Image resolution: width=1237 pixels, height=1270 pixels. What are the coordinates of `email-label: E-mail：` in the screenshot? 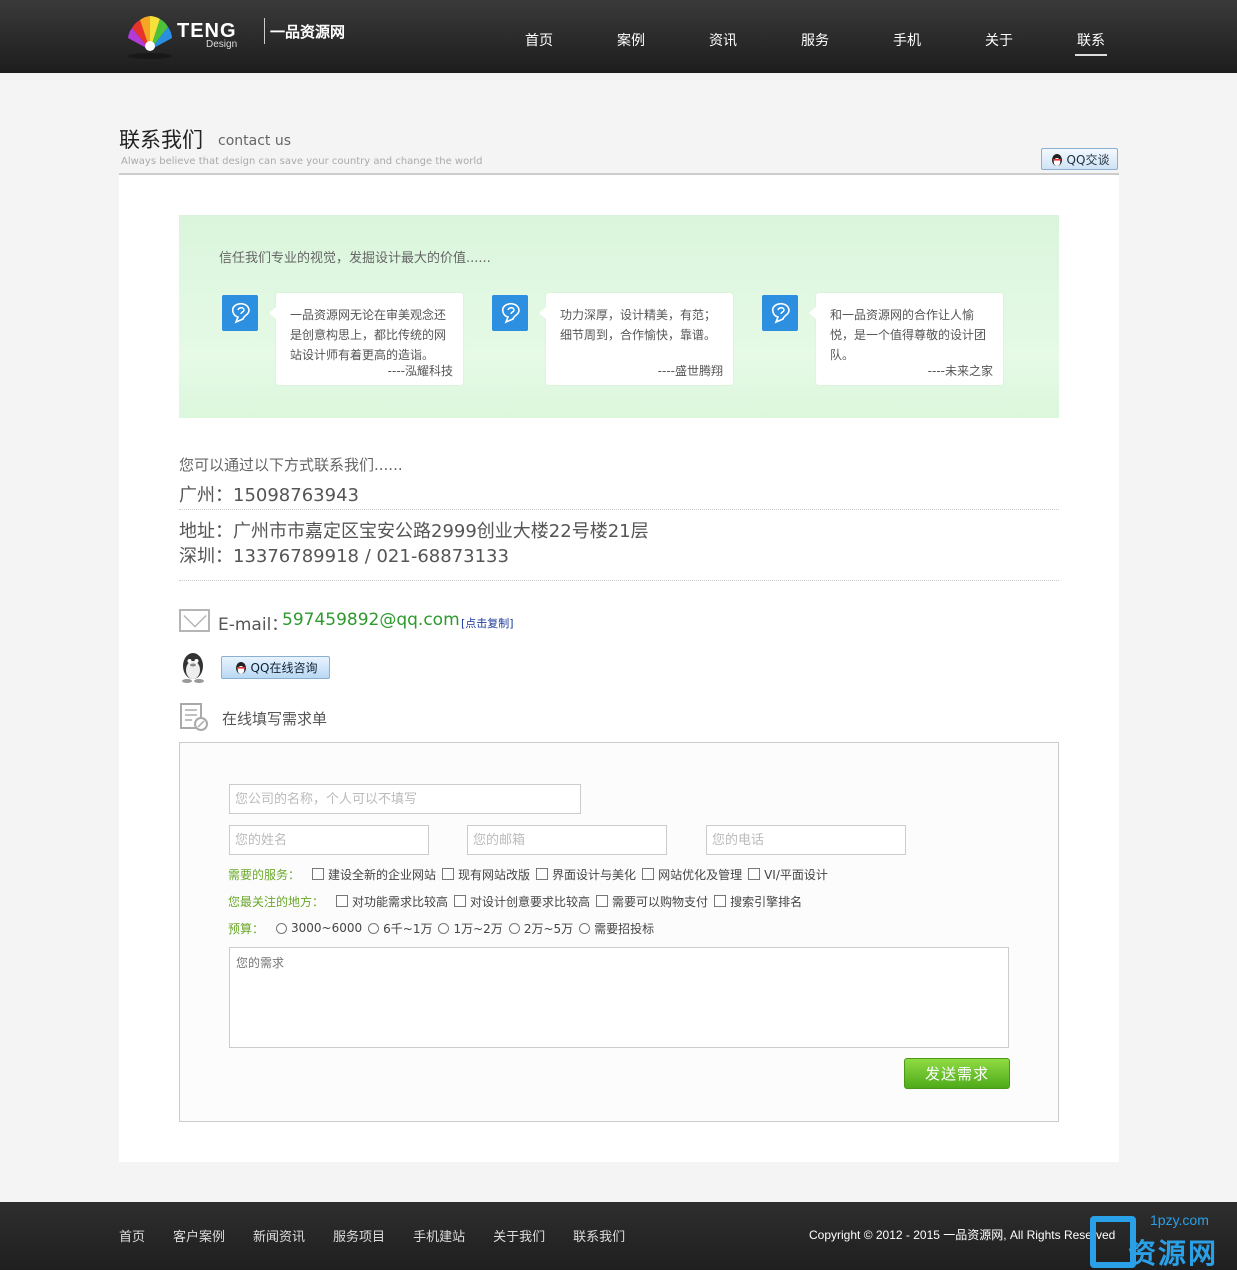 It's located at (253, 625).